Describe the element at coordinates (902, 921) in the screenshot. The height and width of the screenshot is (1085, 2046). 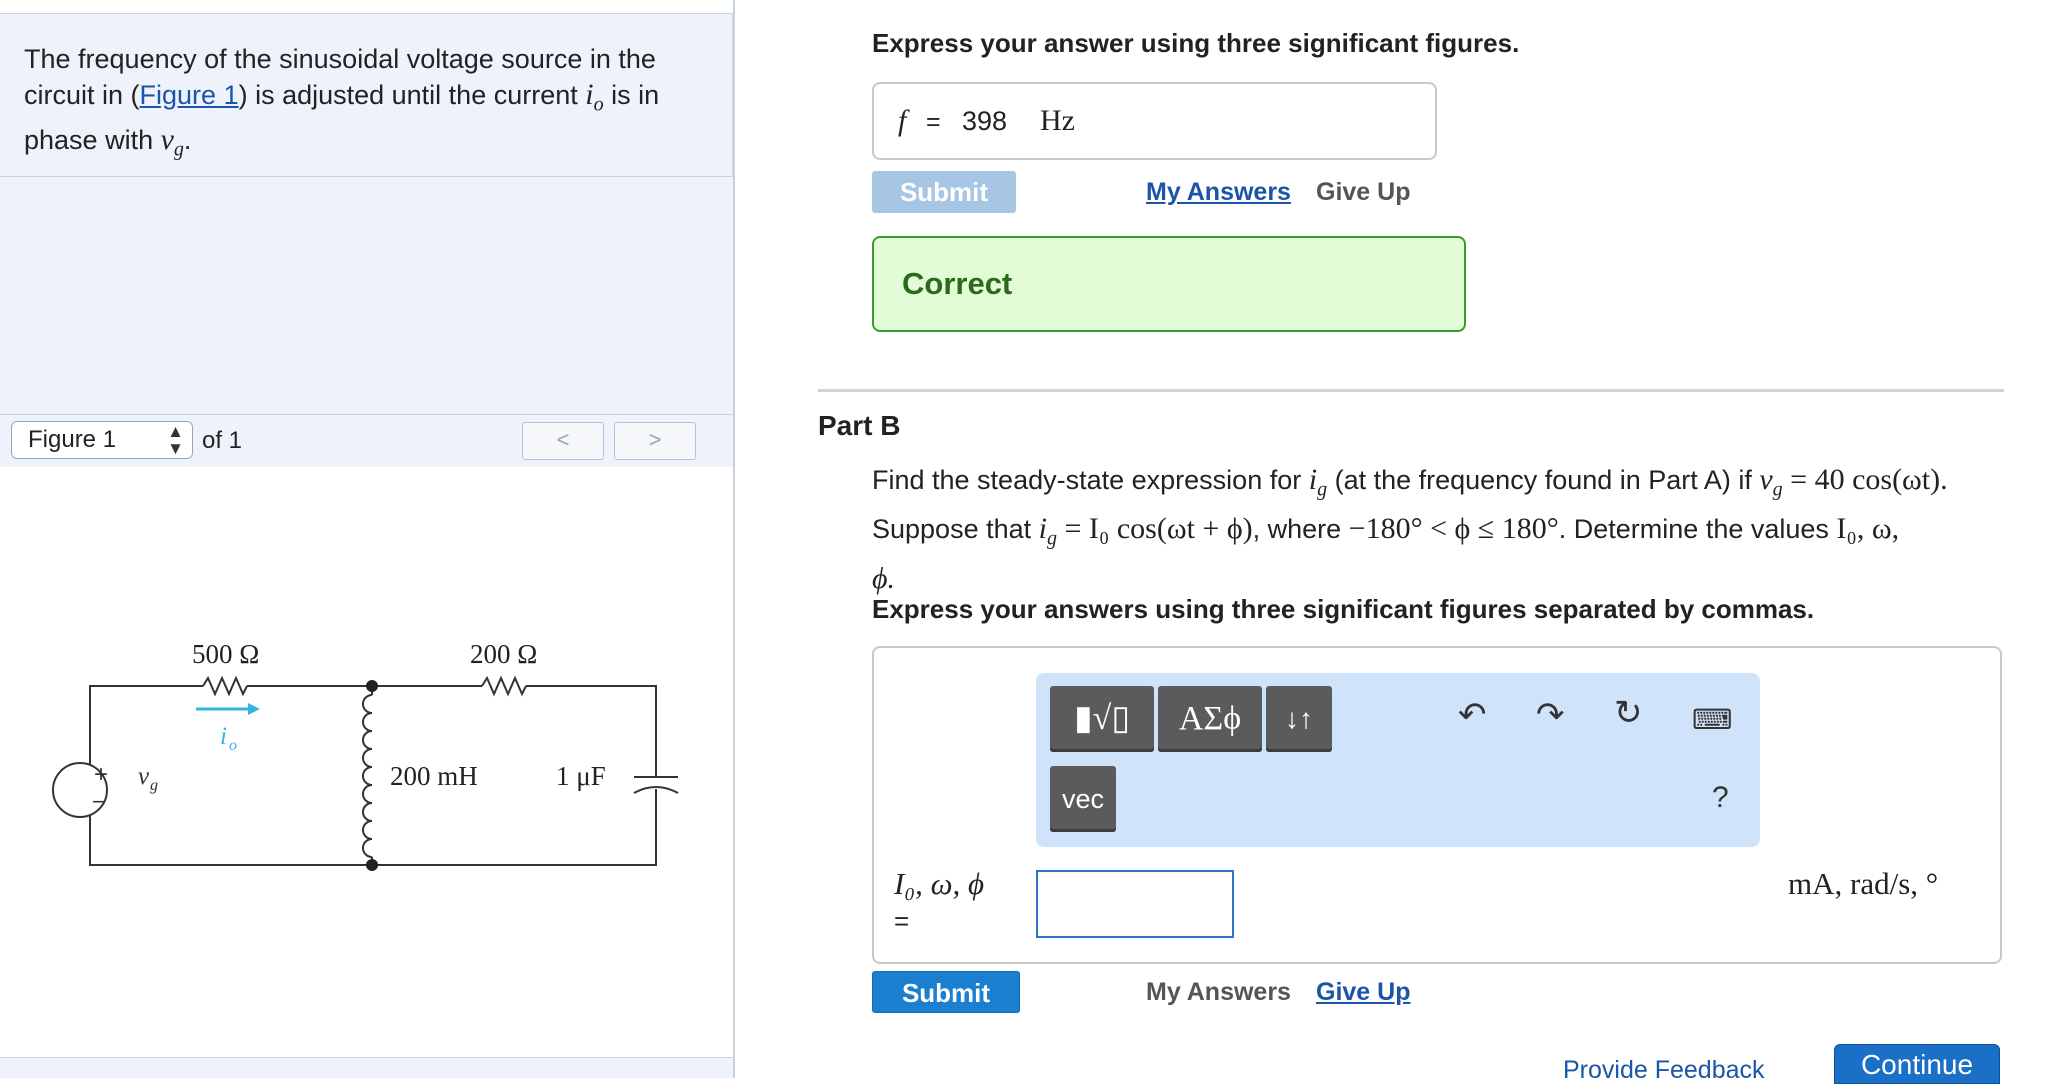
I see `input-equals: =` at that location.